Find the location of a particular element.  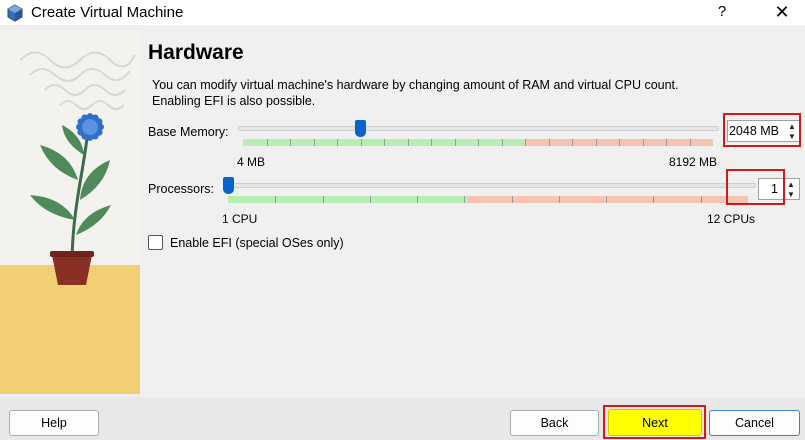

base-memory-slider-handle is located at coordinates (360, 128).